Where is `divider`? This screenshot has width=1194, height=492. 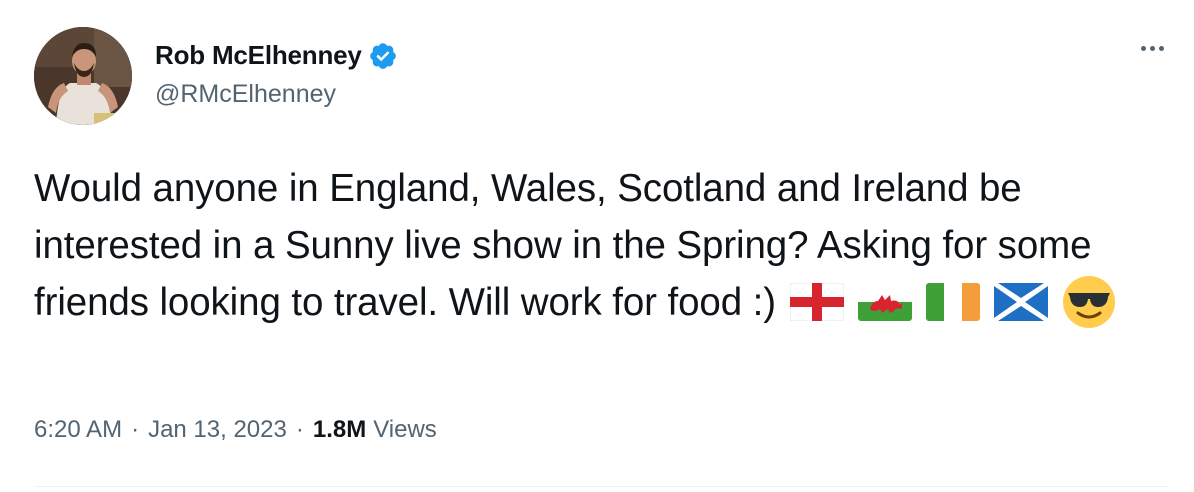 divider is located at coordinates (601, 486).